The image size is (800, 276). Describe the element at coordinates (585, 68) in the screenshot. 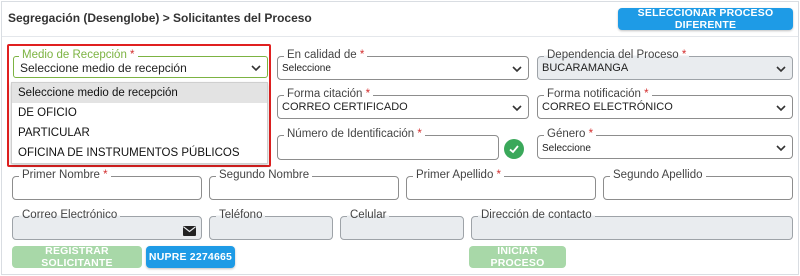

I see `dependencia-value: BUCARAMANGA` at that location.